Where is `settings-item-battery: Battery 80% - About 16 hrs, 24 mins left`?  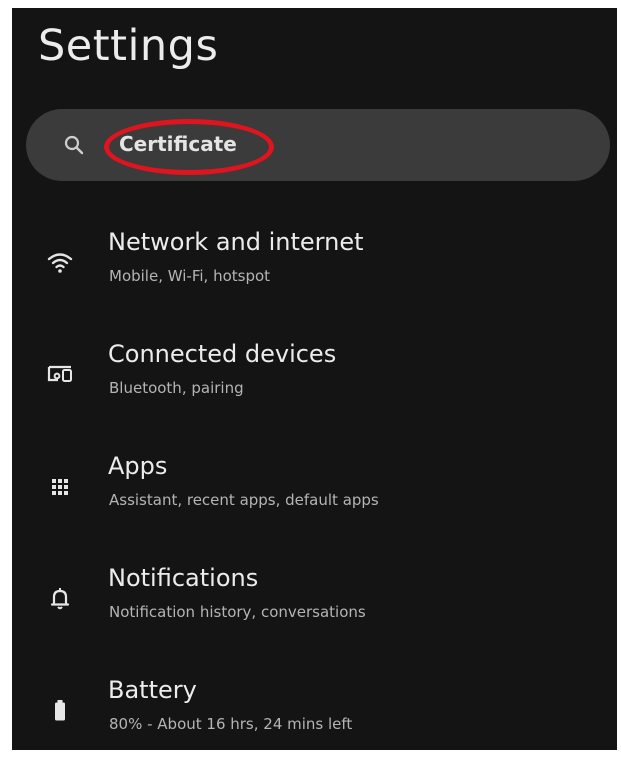 settings-item-battery: Battery 80% - About 16 hrs, 24 mins left is located at coordinates (314, 703).